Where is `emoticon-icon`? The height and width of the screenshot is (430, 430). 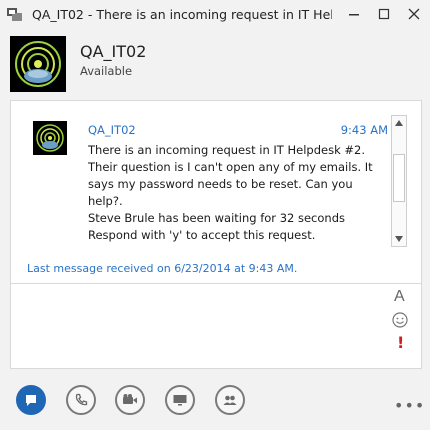 emoticon-icon is located at coordinates (400, 320).